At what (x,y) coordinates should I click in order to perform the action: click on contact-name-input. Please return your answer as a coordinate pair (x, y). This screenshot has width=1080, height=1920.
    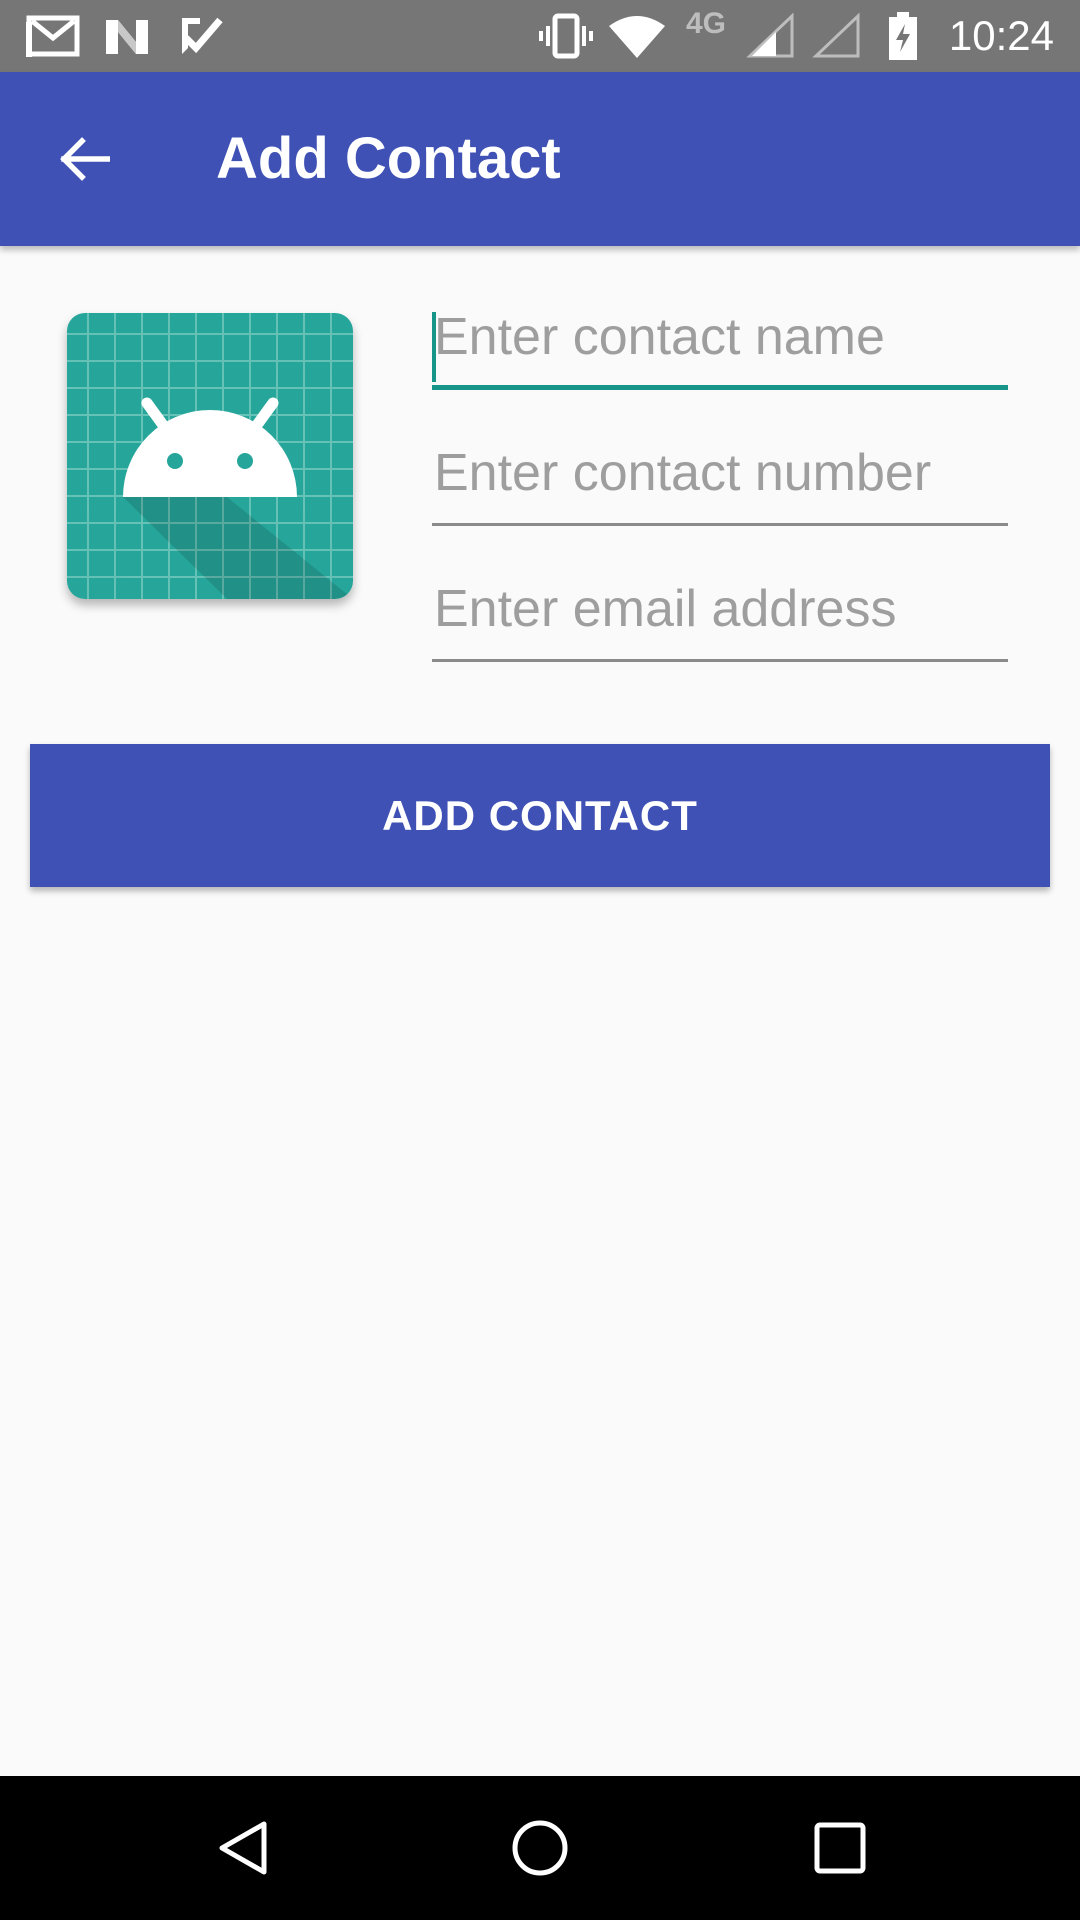
    Looking at the image, I should click on (720, 340).